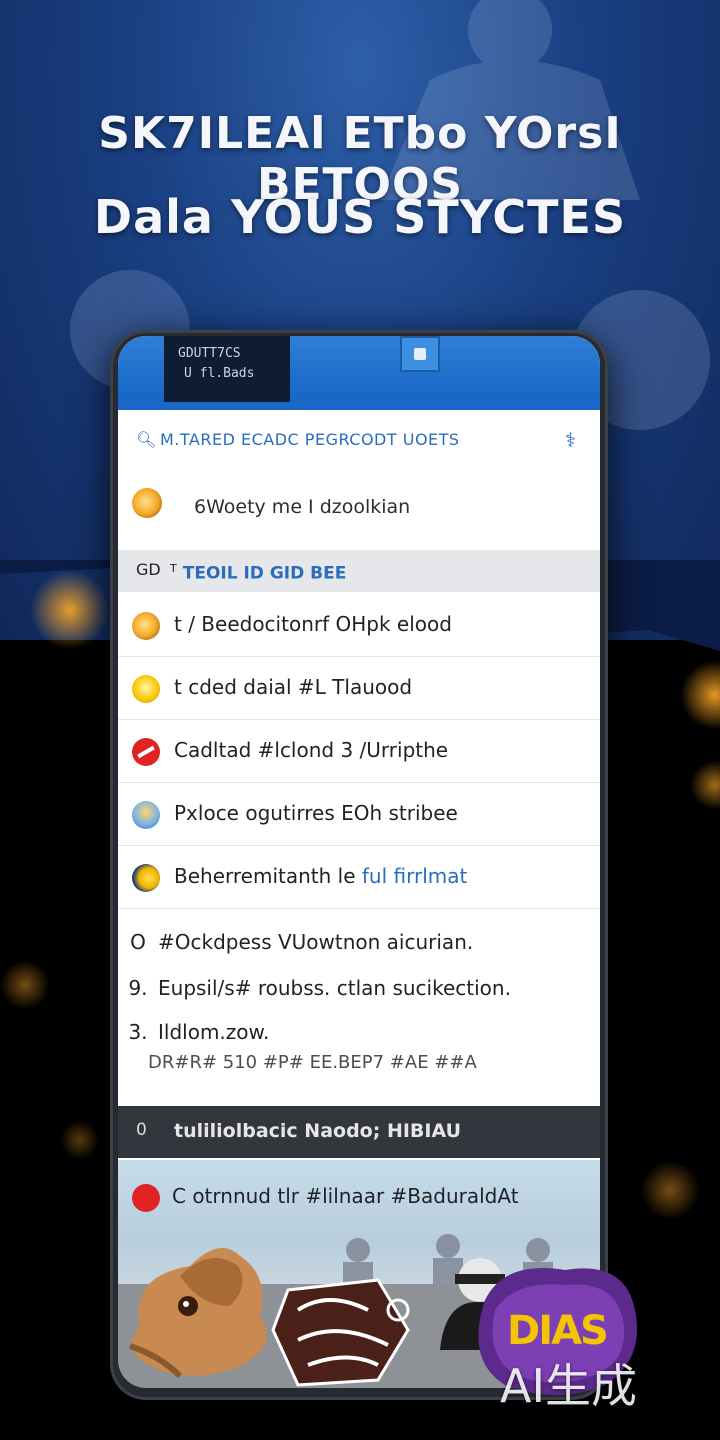 The height and width of the screenshot is (1440, 720). I want to click on dark-section-label: tuliliolbacic Naodo; HIBIAU, so click(318, 1131).